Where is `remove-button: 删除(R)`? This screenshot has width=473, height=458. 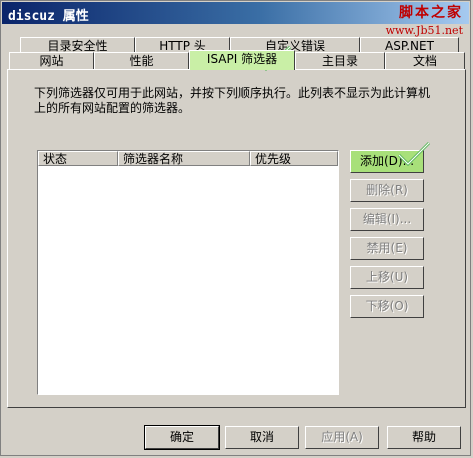
remove-button: 删除(R) is located at coordinates (387, 190).